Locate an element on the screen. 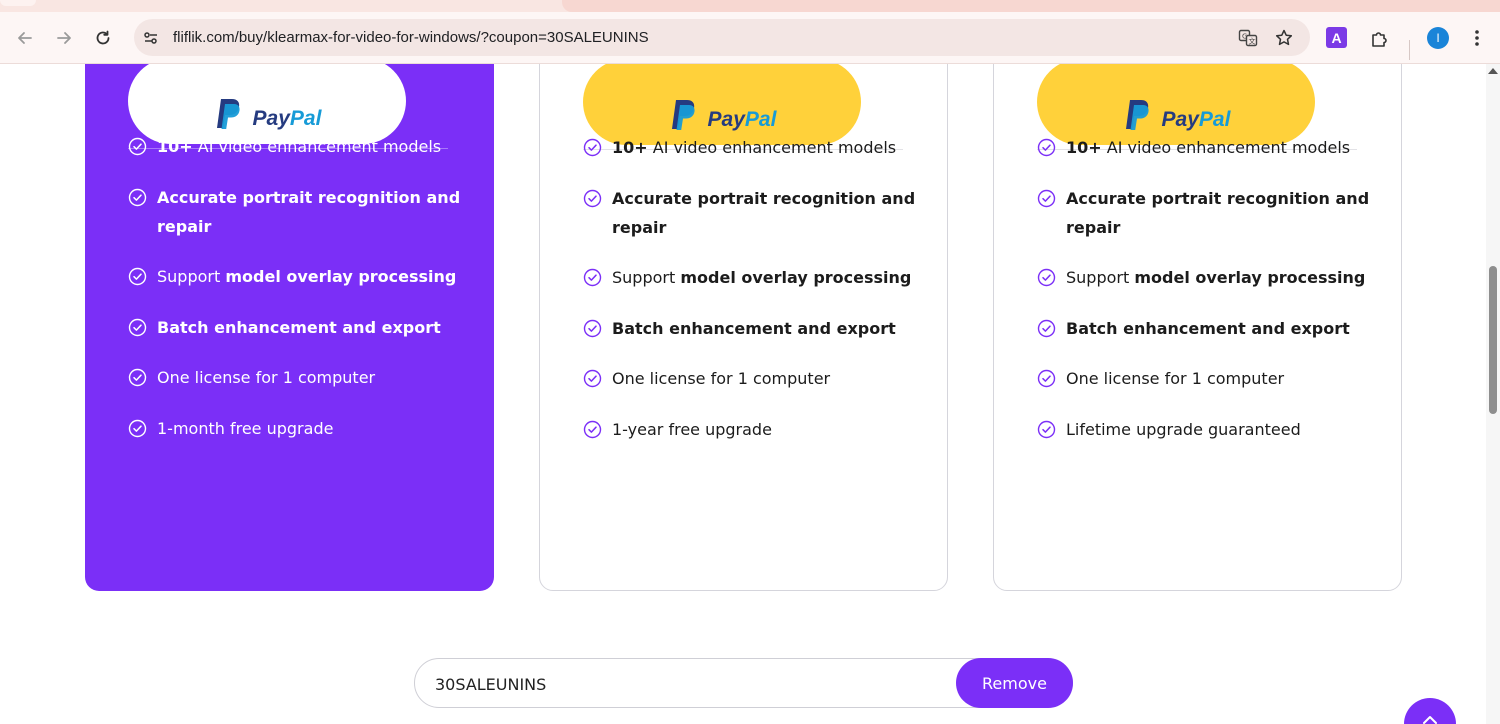 Image resolution: width=1500 pixels, height=724 pixels. reload-icon is located at coordinates (103, 38).